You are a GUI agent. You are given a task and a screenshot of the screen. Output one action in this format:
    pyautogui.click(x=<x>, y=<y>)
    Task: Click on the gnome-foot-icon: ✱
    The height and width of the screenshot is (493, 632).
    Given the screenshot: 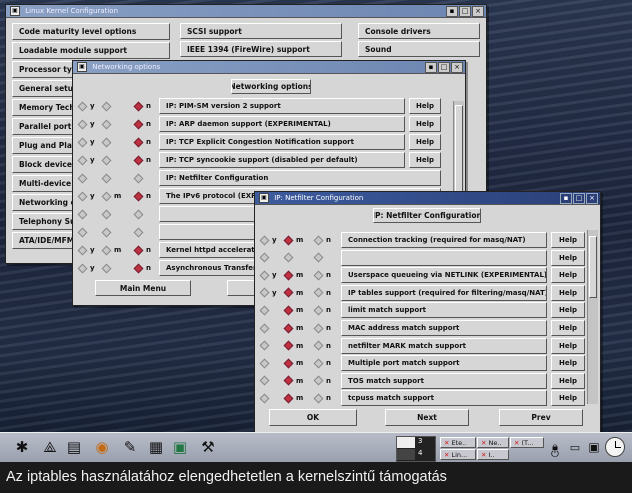 What is the action you would take?
    pyautogui.click(x=22, y=447)
    